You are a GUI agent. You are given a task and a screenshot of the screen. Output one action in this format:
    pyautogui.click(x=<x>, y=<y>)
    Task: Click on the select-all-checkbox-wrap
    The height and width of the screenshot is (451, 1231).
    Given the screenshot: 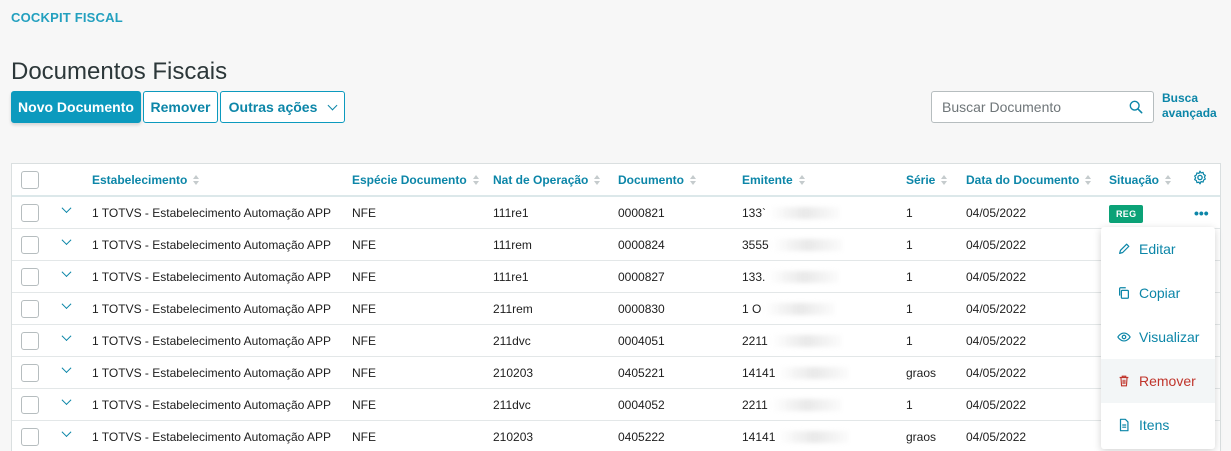 What is the action you would take?
    pyautogui.click(x=30, y=179)
    